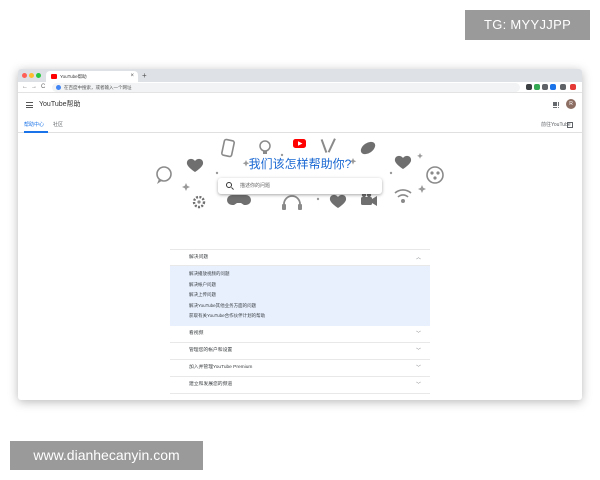 The height and width of the screenshot is (480, 600). Describe the element at coordinates (570, 125) in the screenshot. I see `open-in-new-icon` at that location.